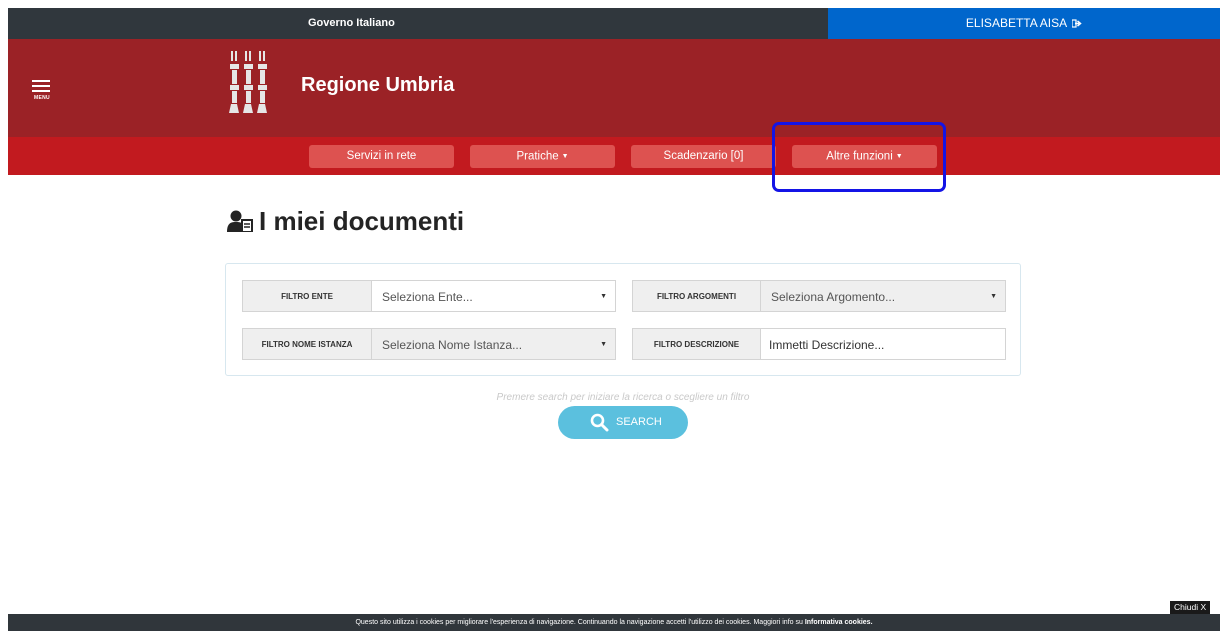 The width and height of the screenshot is (1228, 631). Describe the element at coordinates (250, 82) in the screenshot. I see `regione-umbria-logo` at that location.